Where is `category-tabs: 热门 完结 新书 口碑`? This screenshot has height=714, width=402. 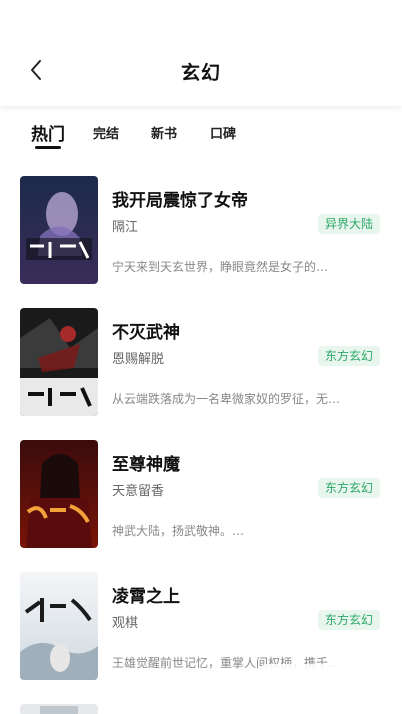 category-tabs: 热门 完结 新书 口碑 is located at coordinates (201, 135).